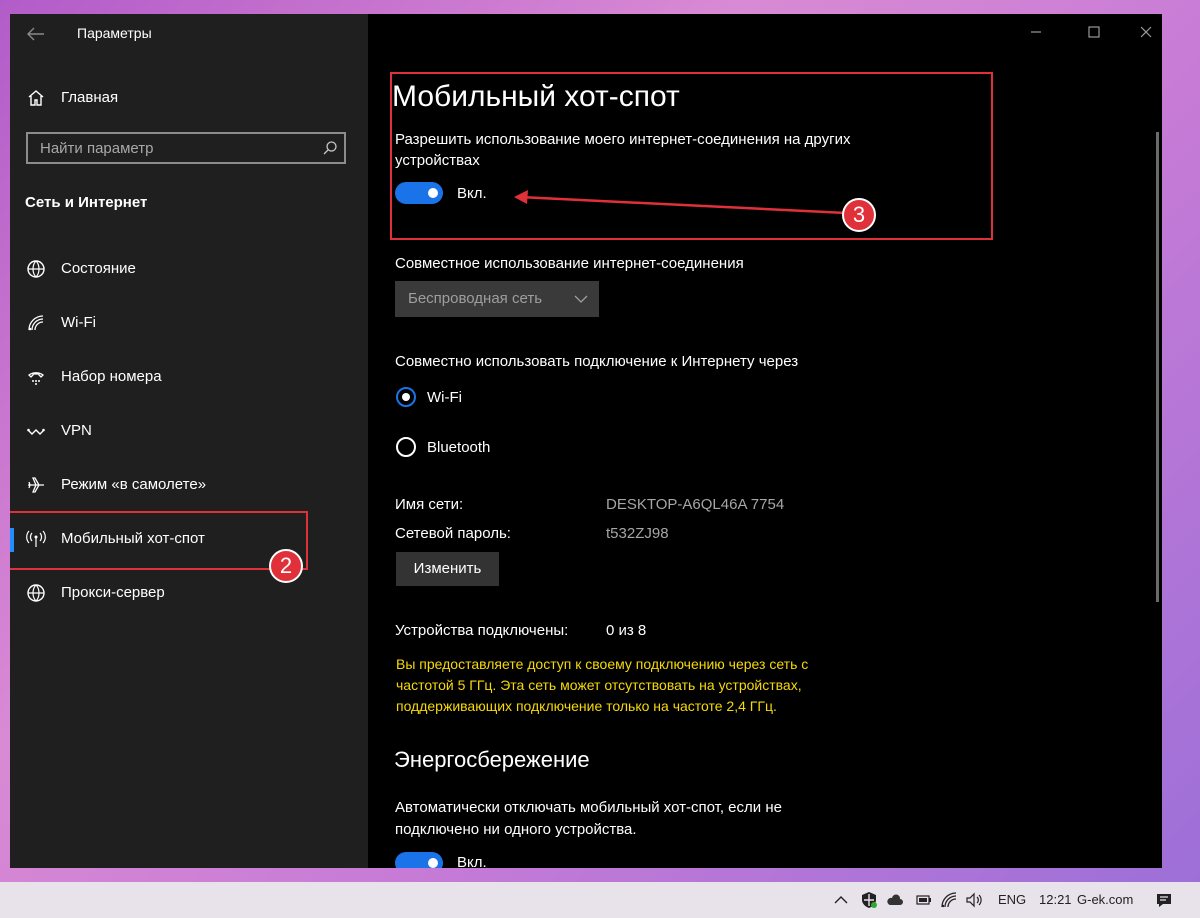 This screenshot has height=918, width=1200. What do you see at coordinates (330, 148) in the screenshot?
I see `search-icon` at bounding box center [330, 148].